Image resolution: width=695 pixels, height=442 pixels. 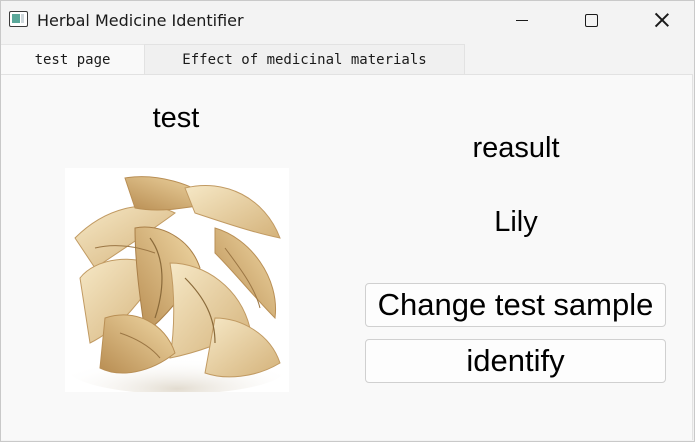 I want to click on tab-bar: test page Effect of medicinal materials, so click(x=347, y=59).